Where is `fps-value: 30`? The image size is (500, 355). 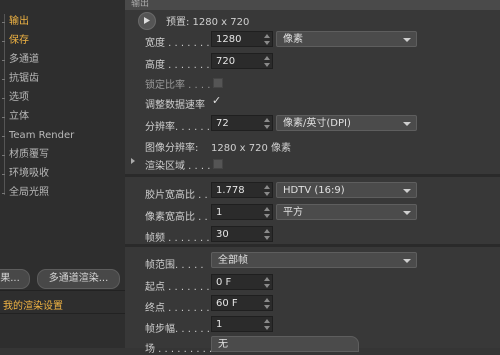
fps-value: 30 is located at coordinates (222, 234).